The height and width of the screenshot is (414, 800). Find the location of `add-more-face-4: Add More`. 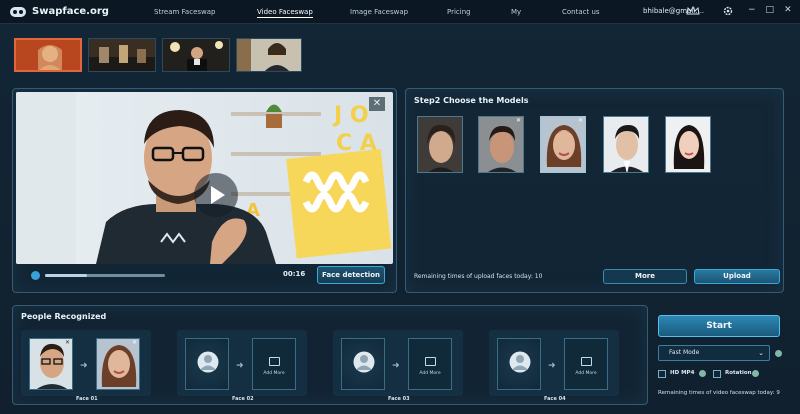

add-more-face-4: Add More is located at coordinates (586, 364).